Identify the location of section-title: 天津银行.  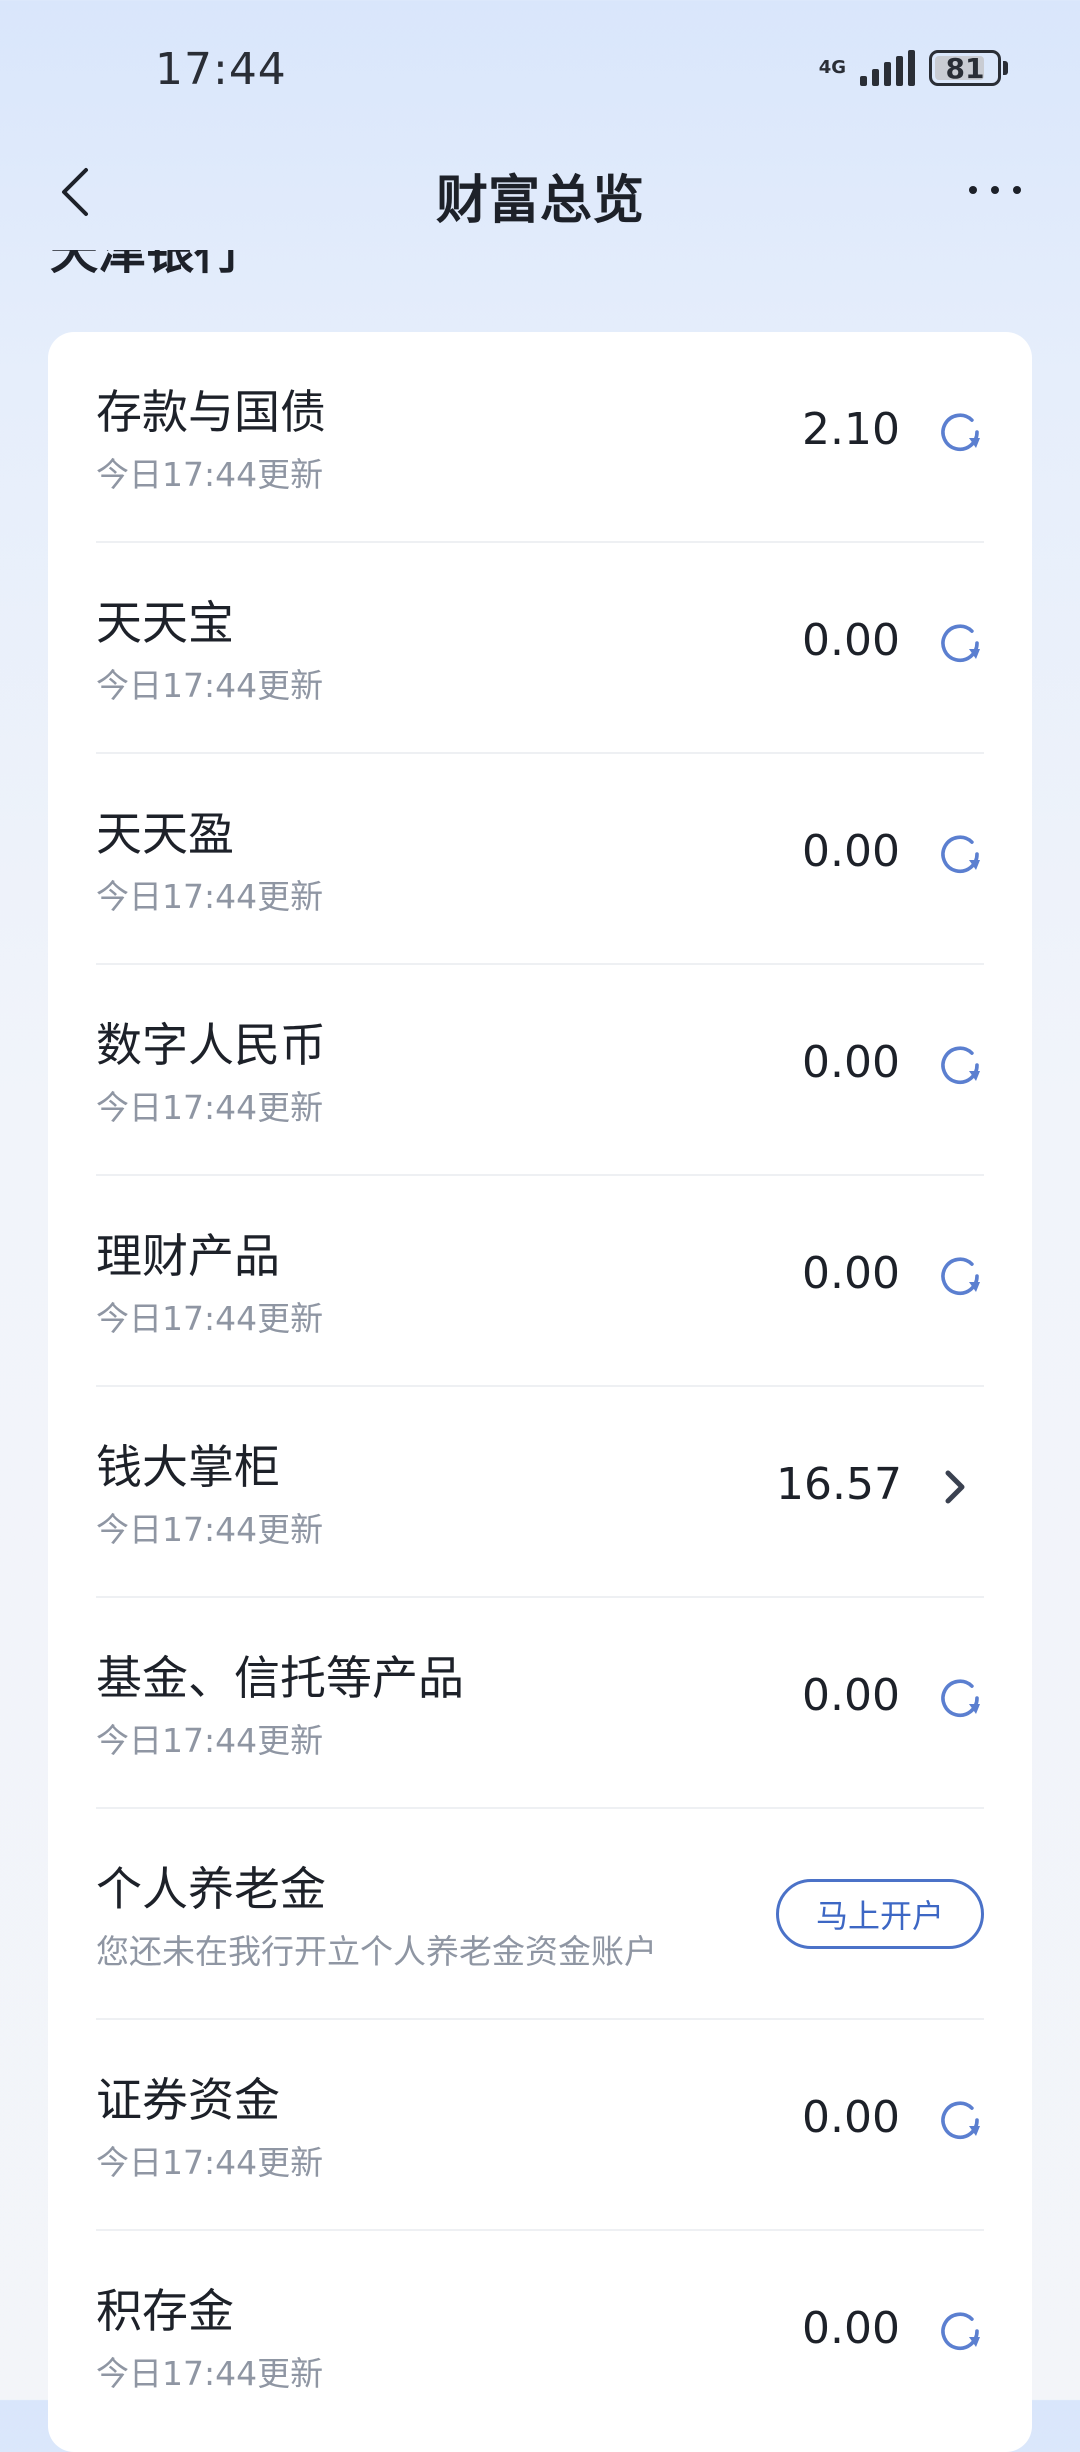
(146, 265).